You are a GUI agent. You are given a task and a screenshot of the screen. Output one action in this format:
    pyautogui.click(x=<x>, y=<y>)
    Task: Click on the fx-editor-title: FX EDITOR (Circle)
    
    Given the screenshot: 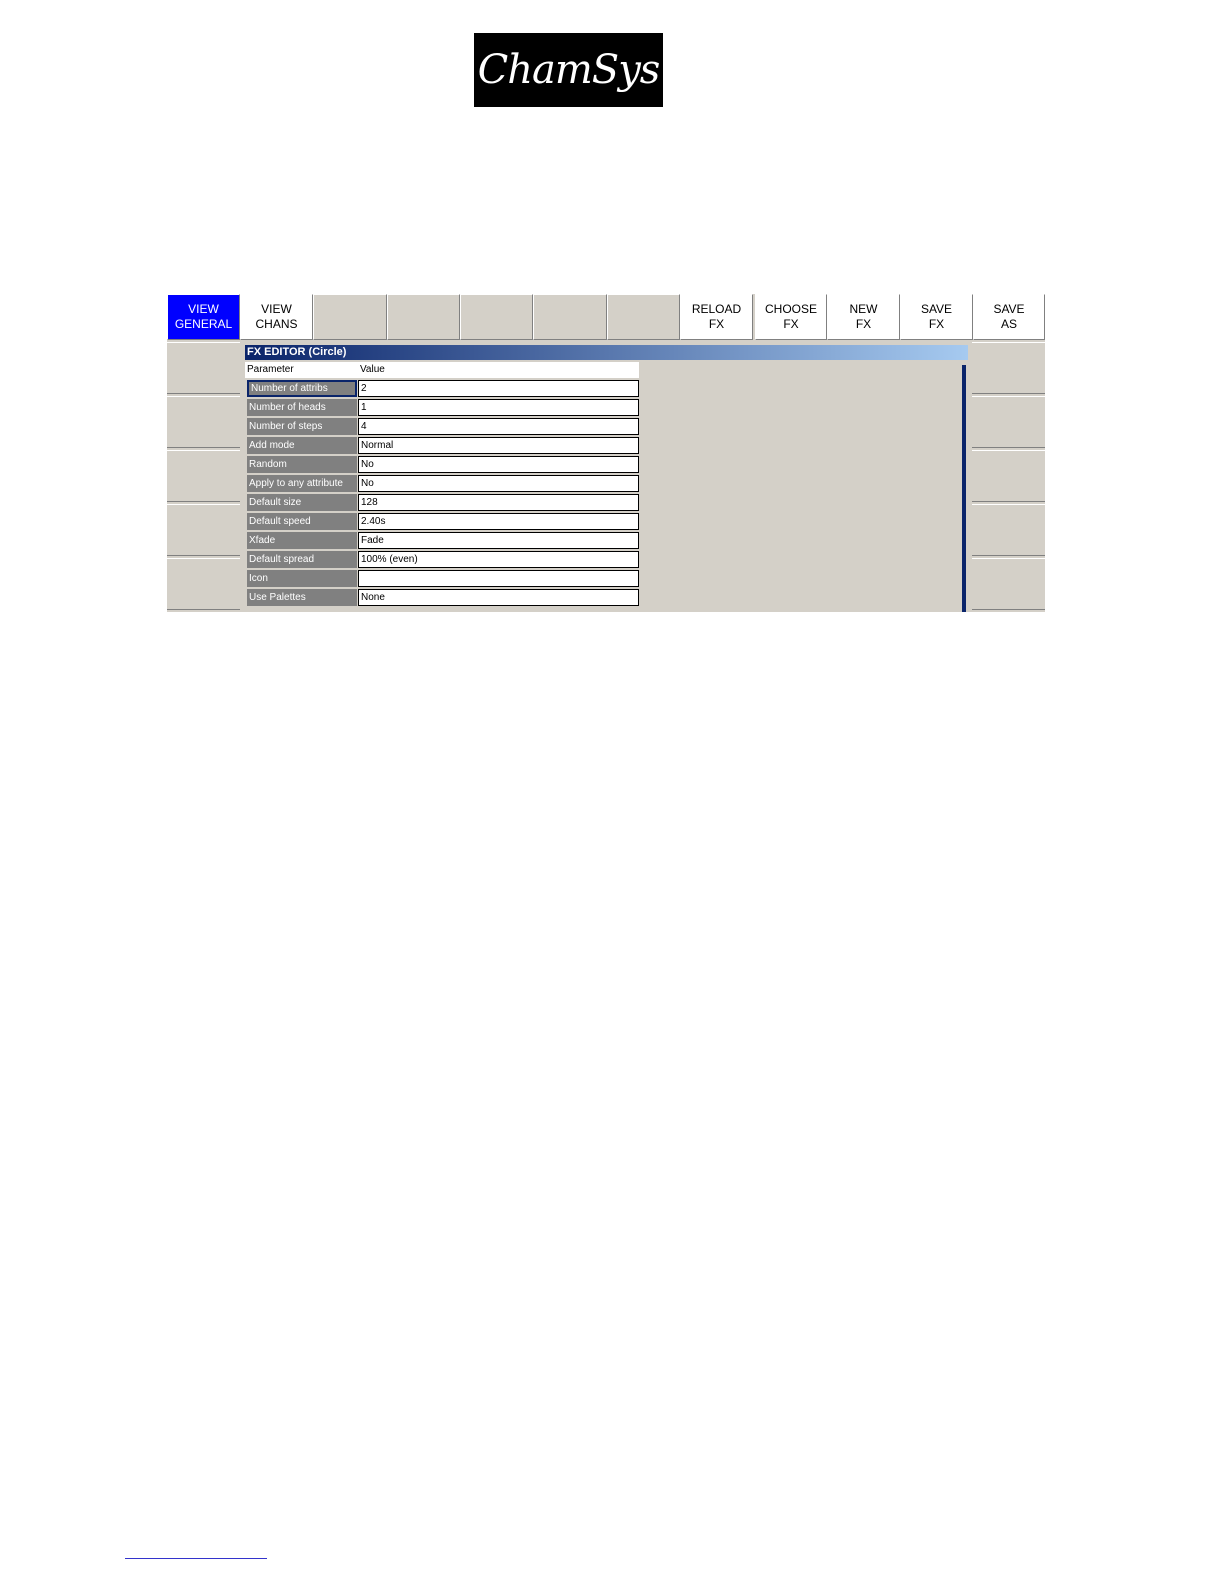 What is the action you would take?
    pyautogui.click(x=606, y=352)
    